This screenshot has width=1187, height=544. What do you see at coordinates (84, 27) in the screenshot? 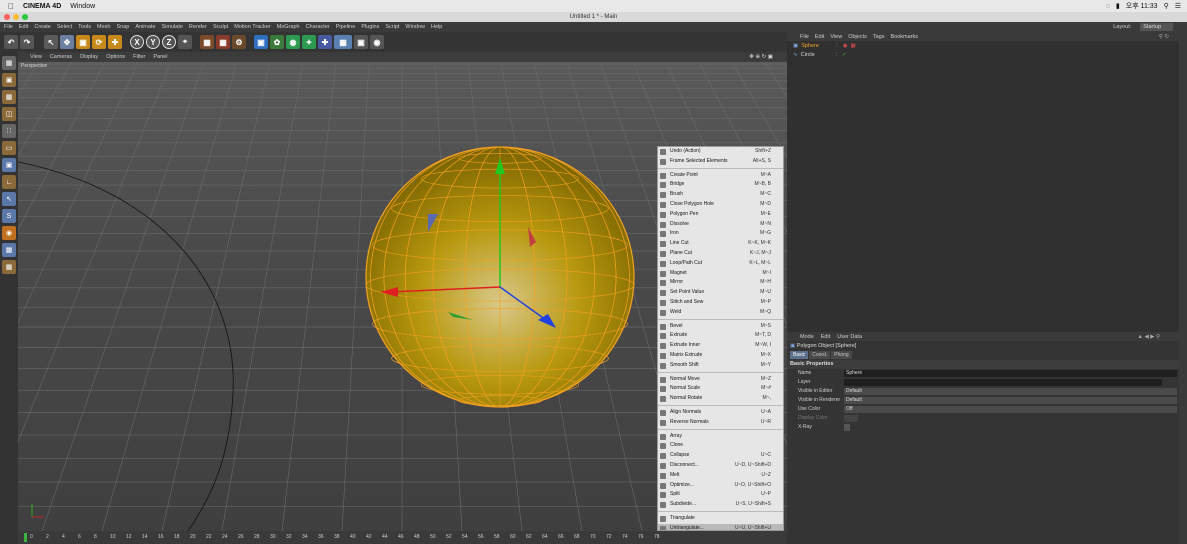
I see `menu-tools: Tools` at bounding box center [84, 27].